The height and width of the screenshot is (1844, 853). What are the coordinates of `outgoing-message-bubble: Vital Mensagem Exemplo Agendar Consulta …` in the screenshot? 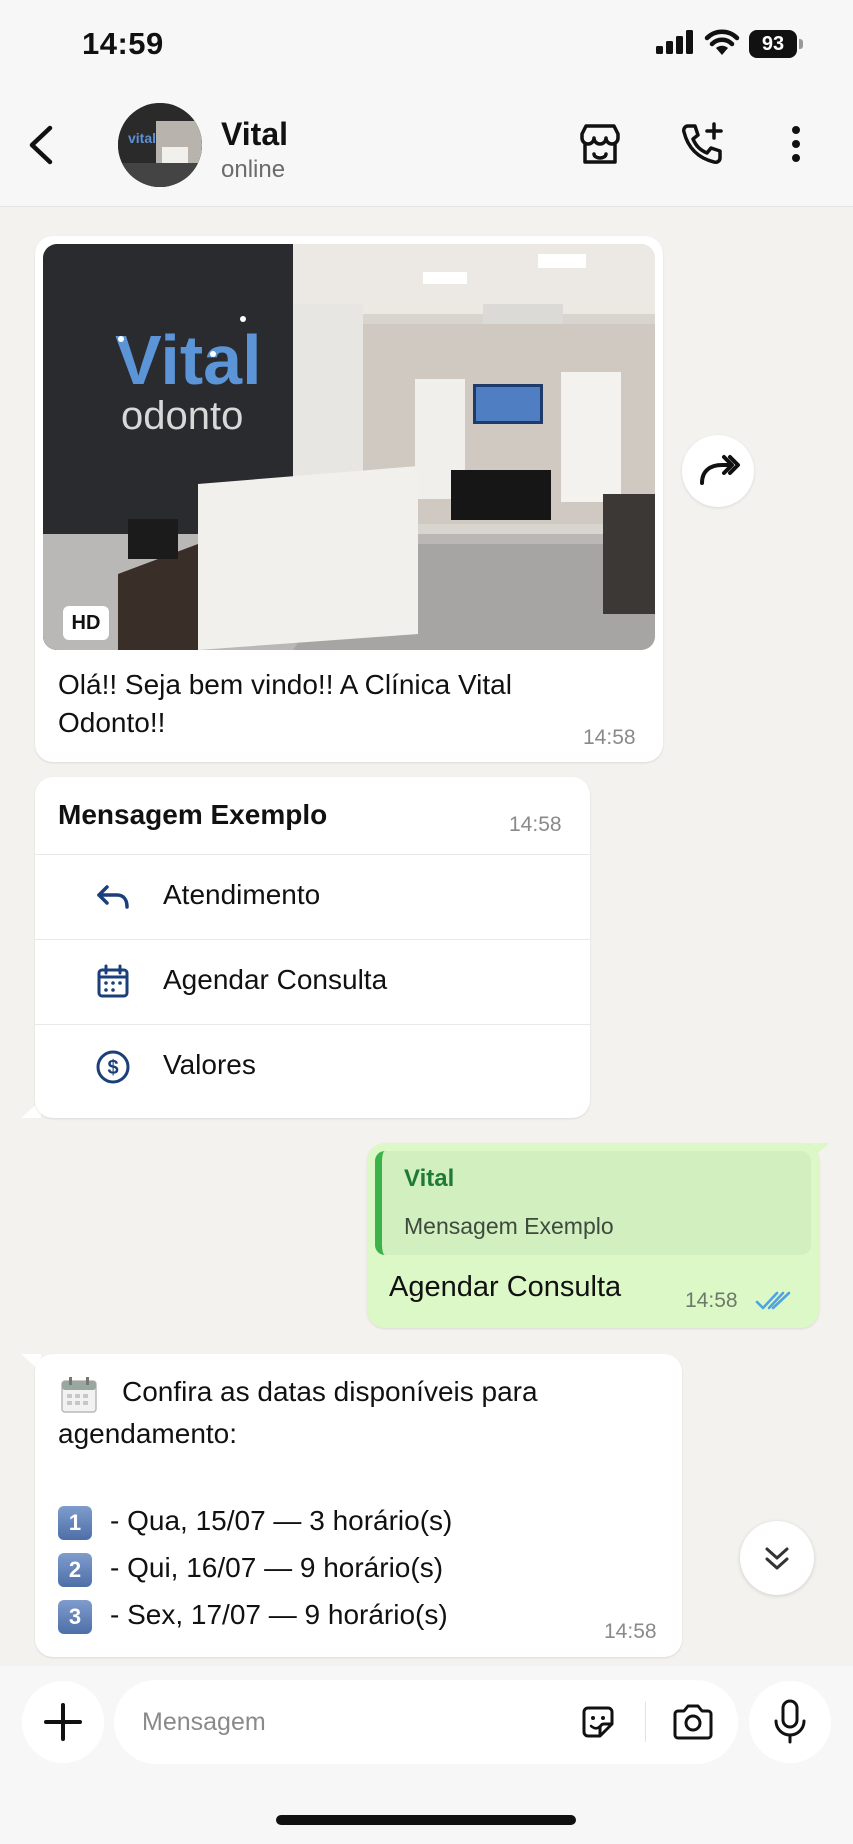 It's located at (593, 1235).